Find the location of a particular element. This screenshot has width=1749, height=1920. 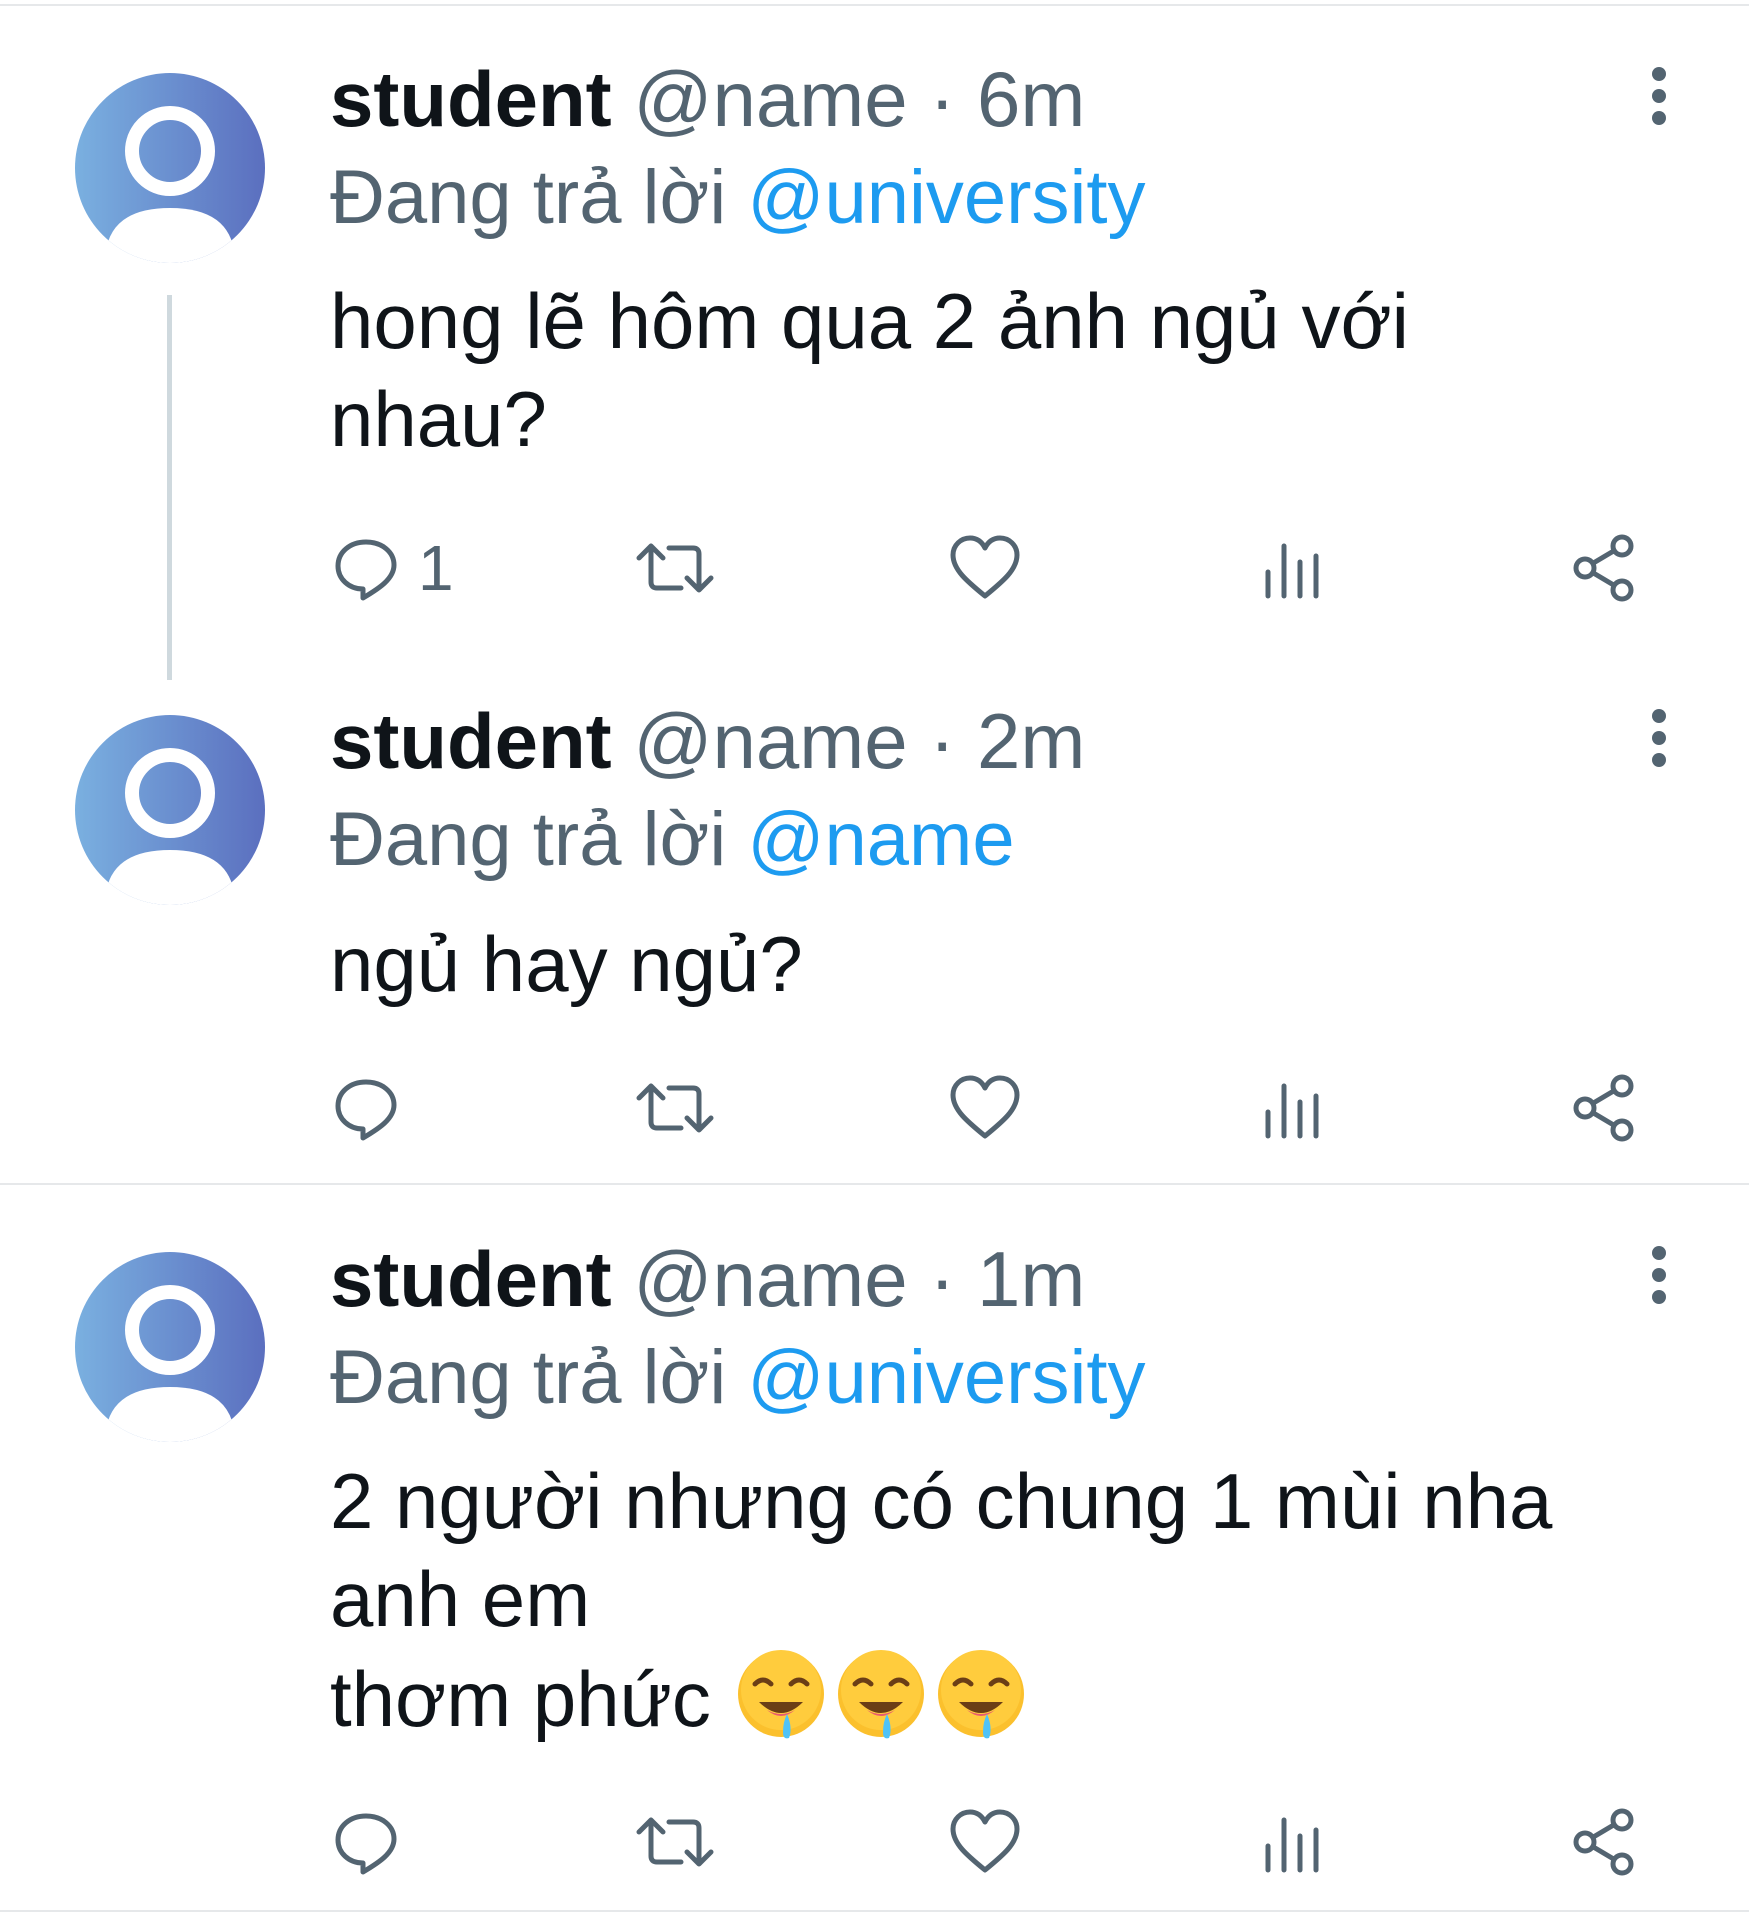

reply-count: 1 is located at coordinates (436, 568).